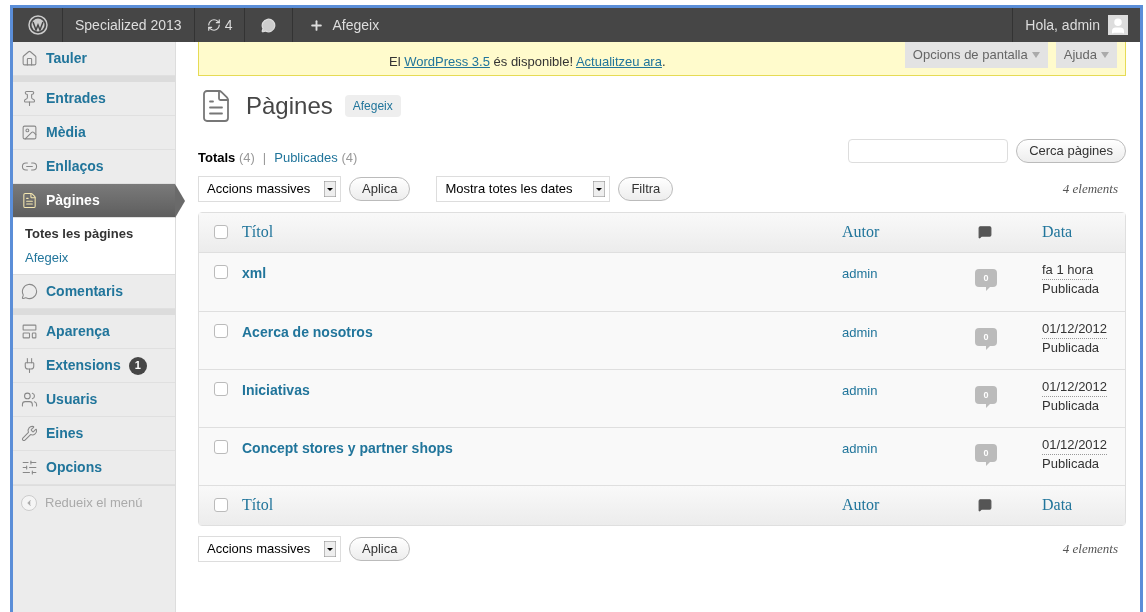  What do you see at coordinates (976, 55) in the screenshot?
I see `screen-tab: Opcions de pantalla` at bounding box center [976, 55].